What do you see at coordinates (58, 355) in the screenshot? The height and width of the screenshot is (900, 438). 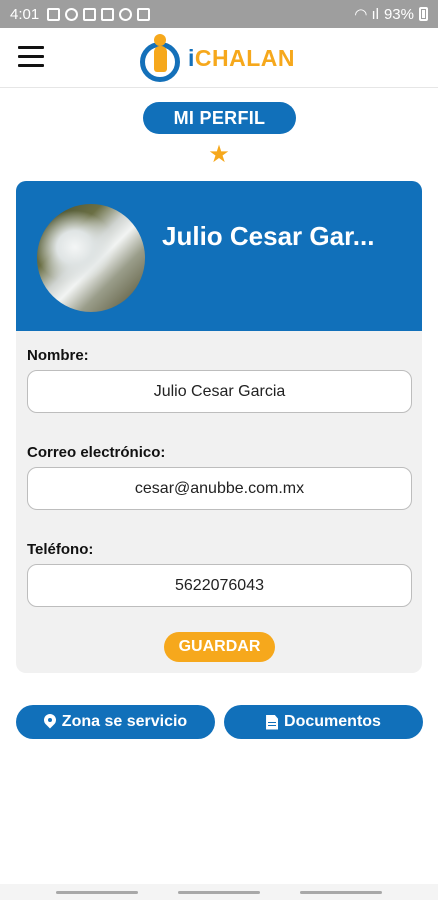 I see `name-label: Nombre:` at bounding box center [58, 355].